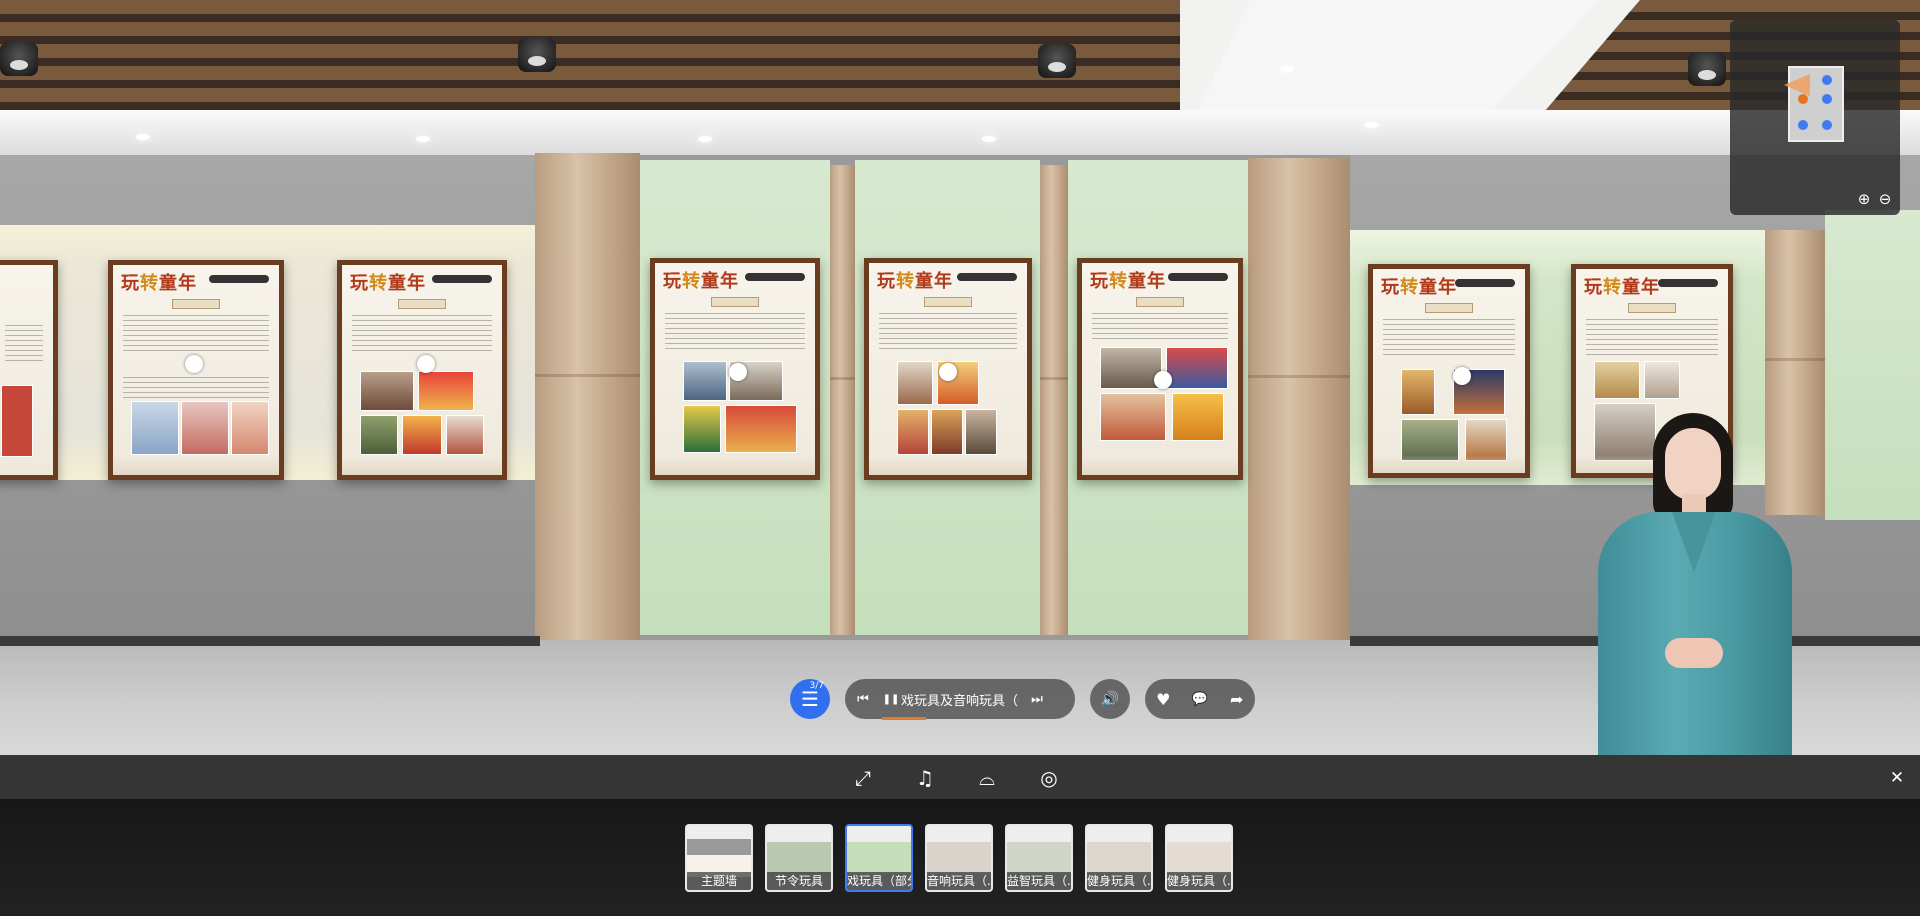 The image size is (1920, 916). Describe the element at coordinates (960, 132) in the screenshot. I see `ceiling-band` at that location.